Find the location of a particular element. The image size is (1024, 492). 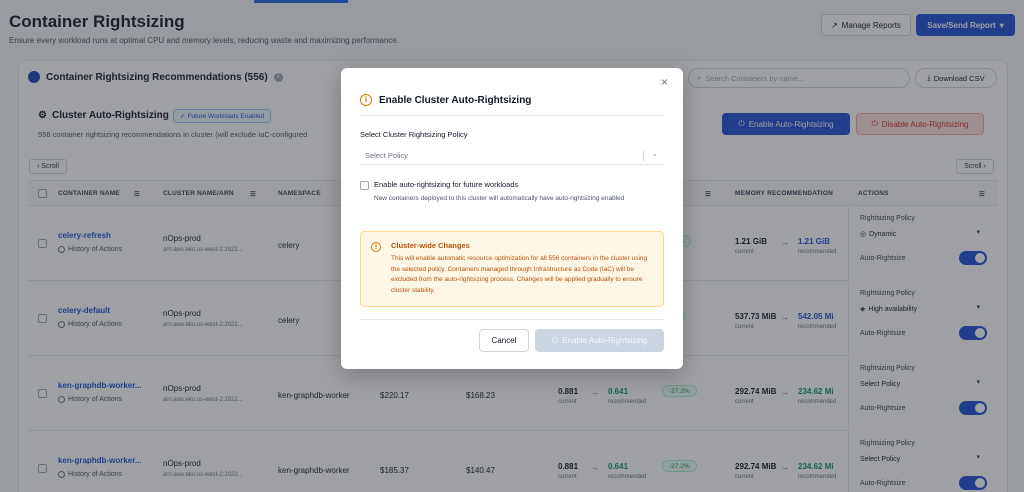

dialog-header: i Enable Cluster Auto-Rightsizing is located at coordinates (445, 100).